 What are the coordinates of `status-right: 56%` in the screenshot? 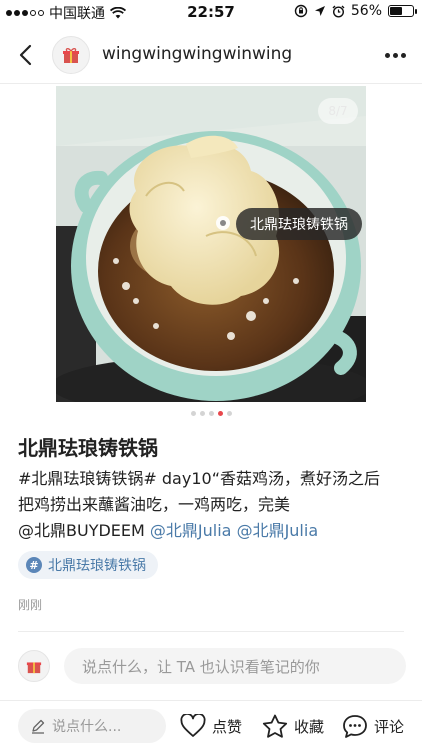 It's located at (355, 11).